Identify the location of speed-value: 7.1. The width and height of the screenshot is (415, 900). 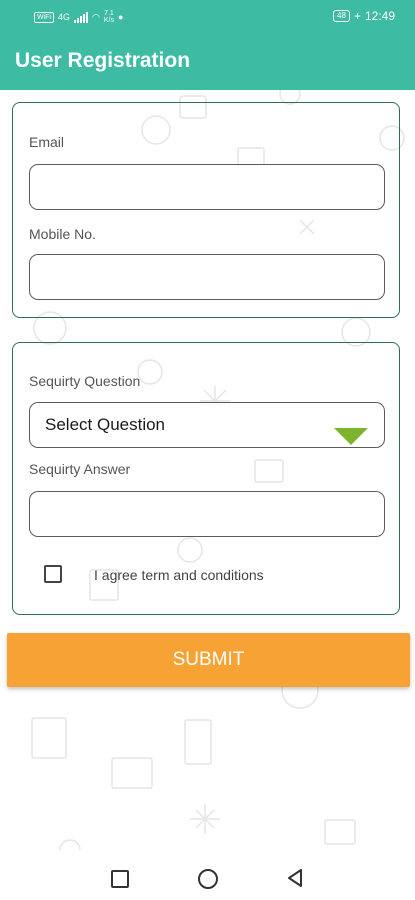
(109, 13).